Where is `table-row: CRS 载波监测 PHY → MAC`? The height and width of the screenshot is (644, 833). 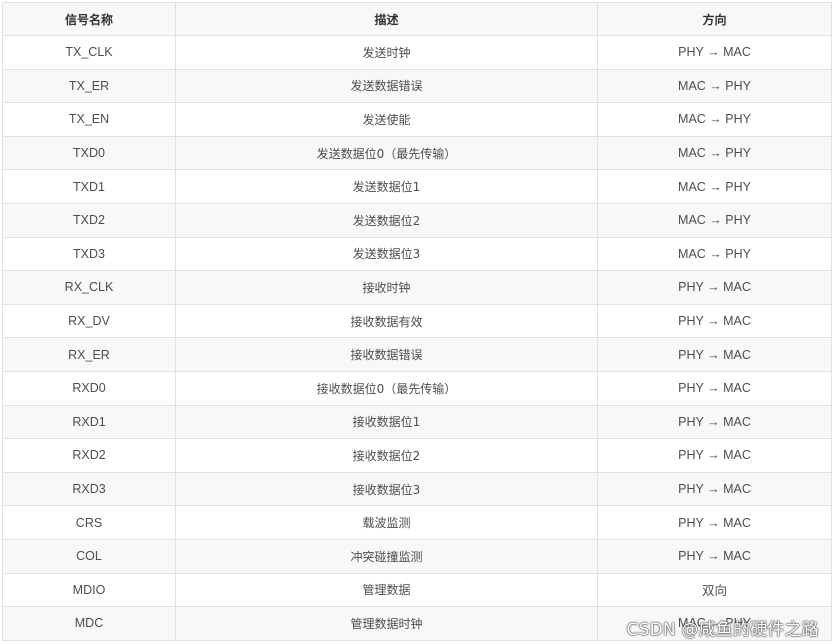 table-row: CRS 载波监测 PHY → MAC is located at coordinates (417, 522).